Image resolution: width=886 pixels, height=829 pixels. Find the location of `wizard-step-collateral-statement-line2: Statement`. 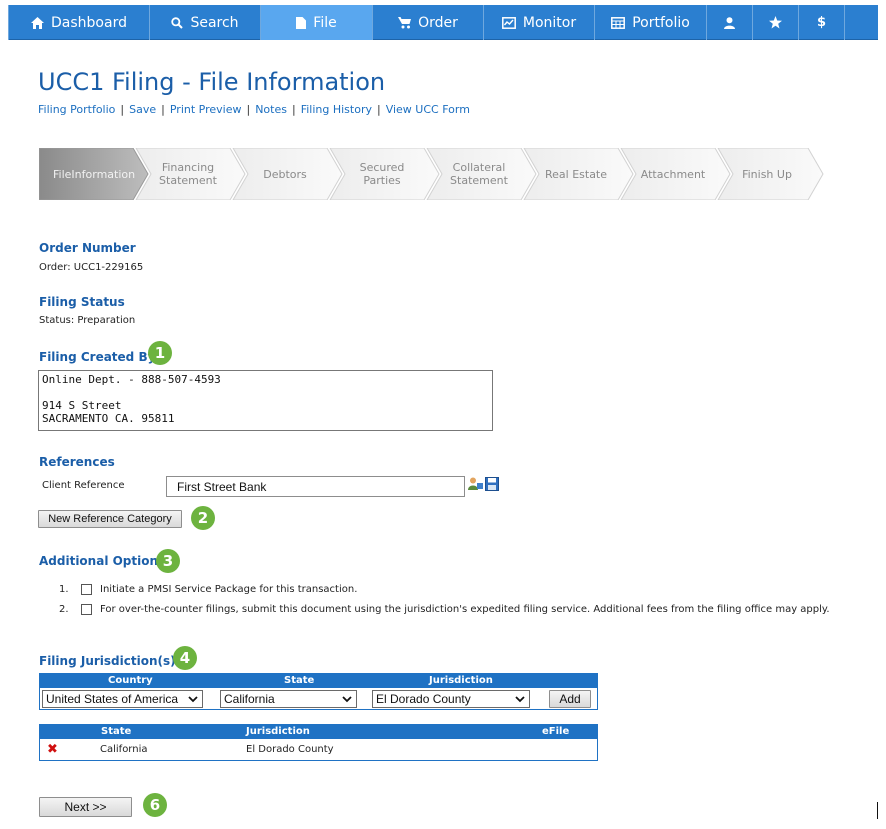

wizard-step-collateral-statement-line2: Statement is located at coordinates (479, 180).